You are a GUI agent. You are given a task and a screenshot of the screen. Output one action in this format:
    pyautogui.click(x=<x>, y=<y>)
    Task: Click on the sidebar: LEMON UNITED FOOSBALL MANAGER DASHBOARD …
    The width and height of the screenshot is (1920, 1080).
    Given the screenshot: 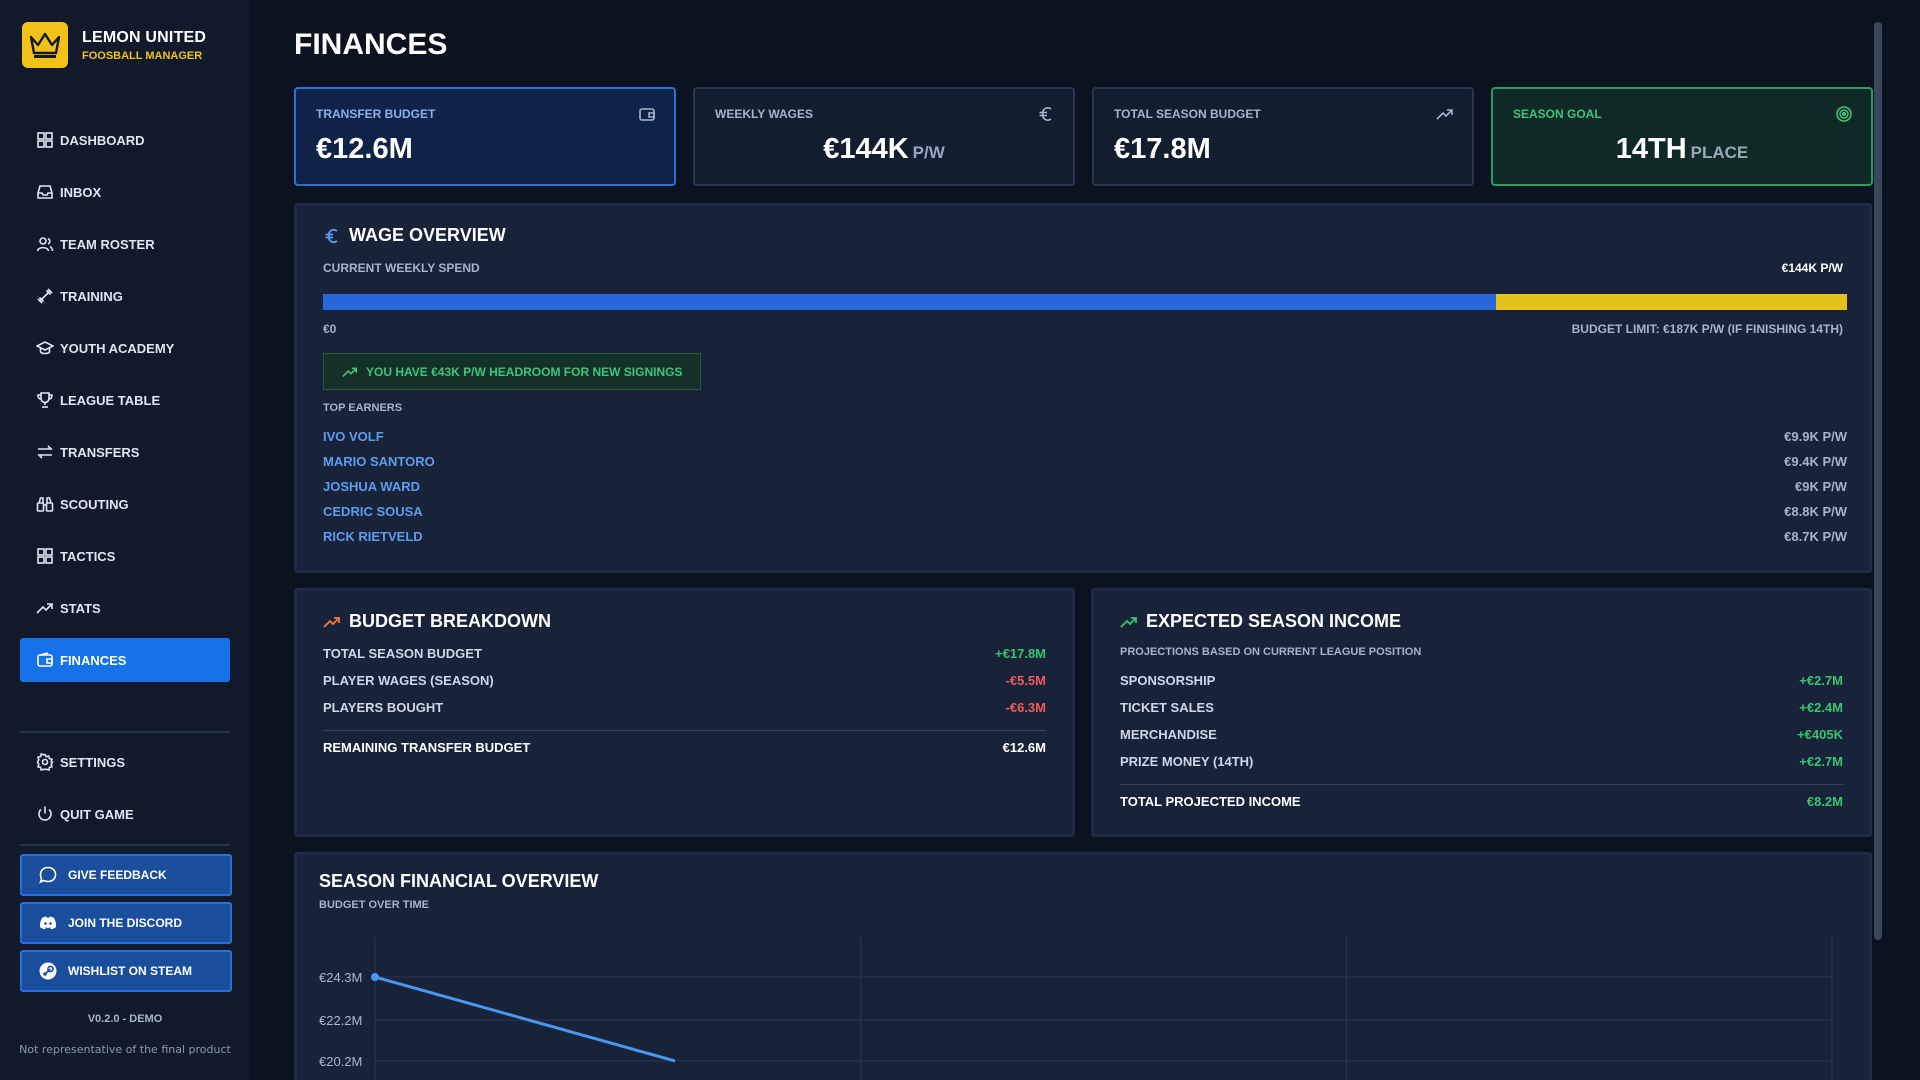 What is the action you would take?
    pyautogui.click(x=125, y=540)
    